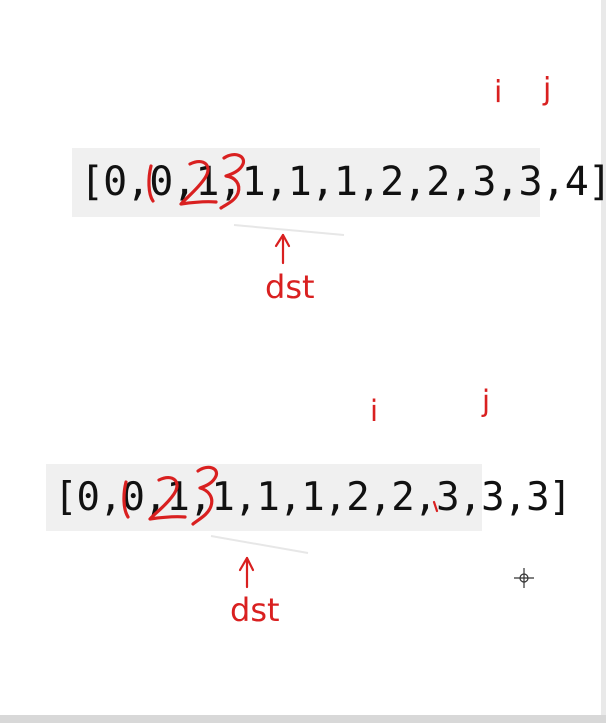  Describe the element at coordinates (232, 181) in the screenshot. I see `top-red-three-mark` at that location.